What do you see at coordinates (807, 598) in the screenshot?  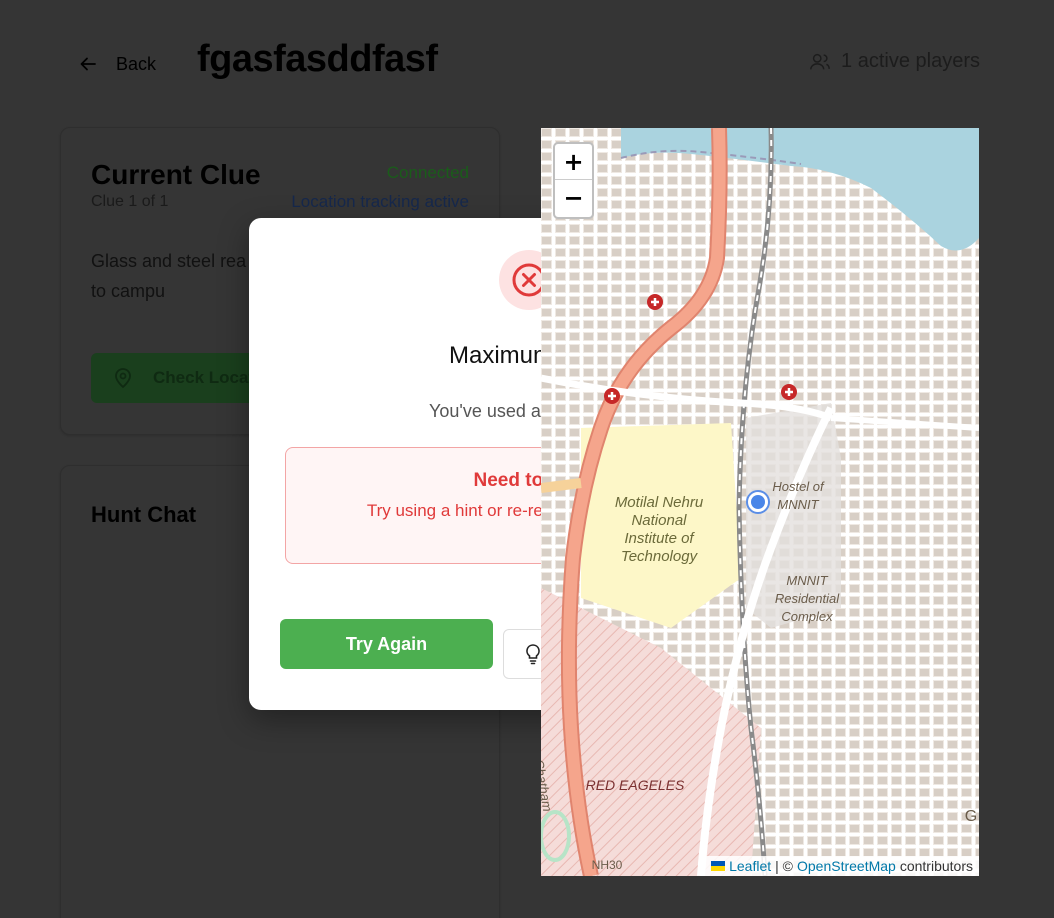 I see `map-label-residential: MNNIT Residential Complex` at bounding box center [807, 598].